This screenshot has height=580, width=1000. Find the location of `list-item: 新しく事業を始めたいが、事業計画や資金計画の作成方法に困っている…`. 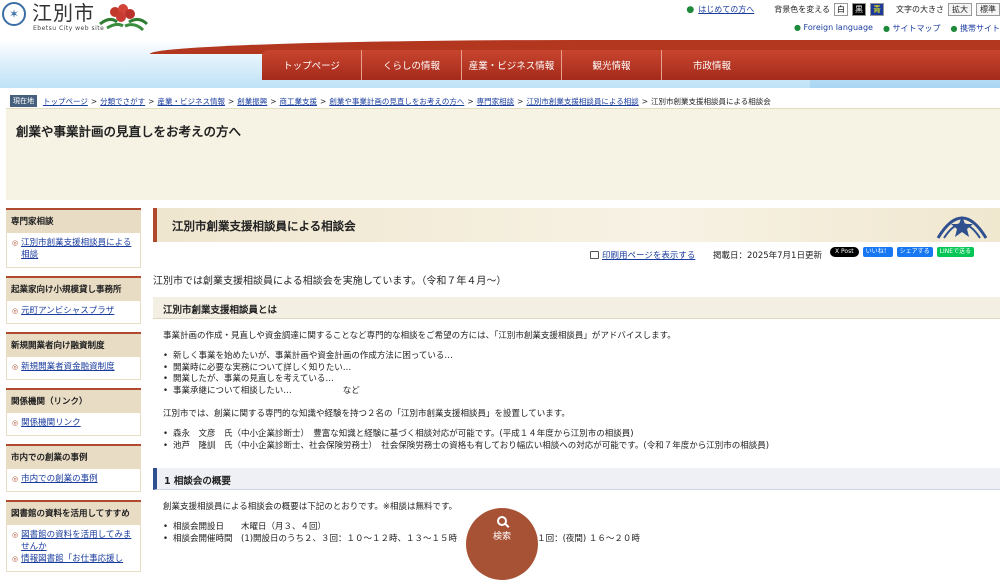

list-item: 新しく事業を始めたいが、事業計画や資金計画の作成方法に困っている… is located at coordinates (581, 357).